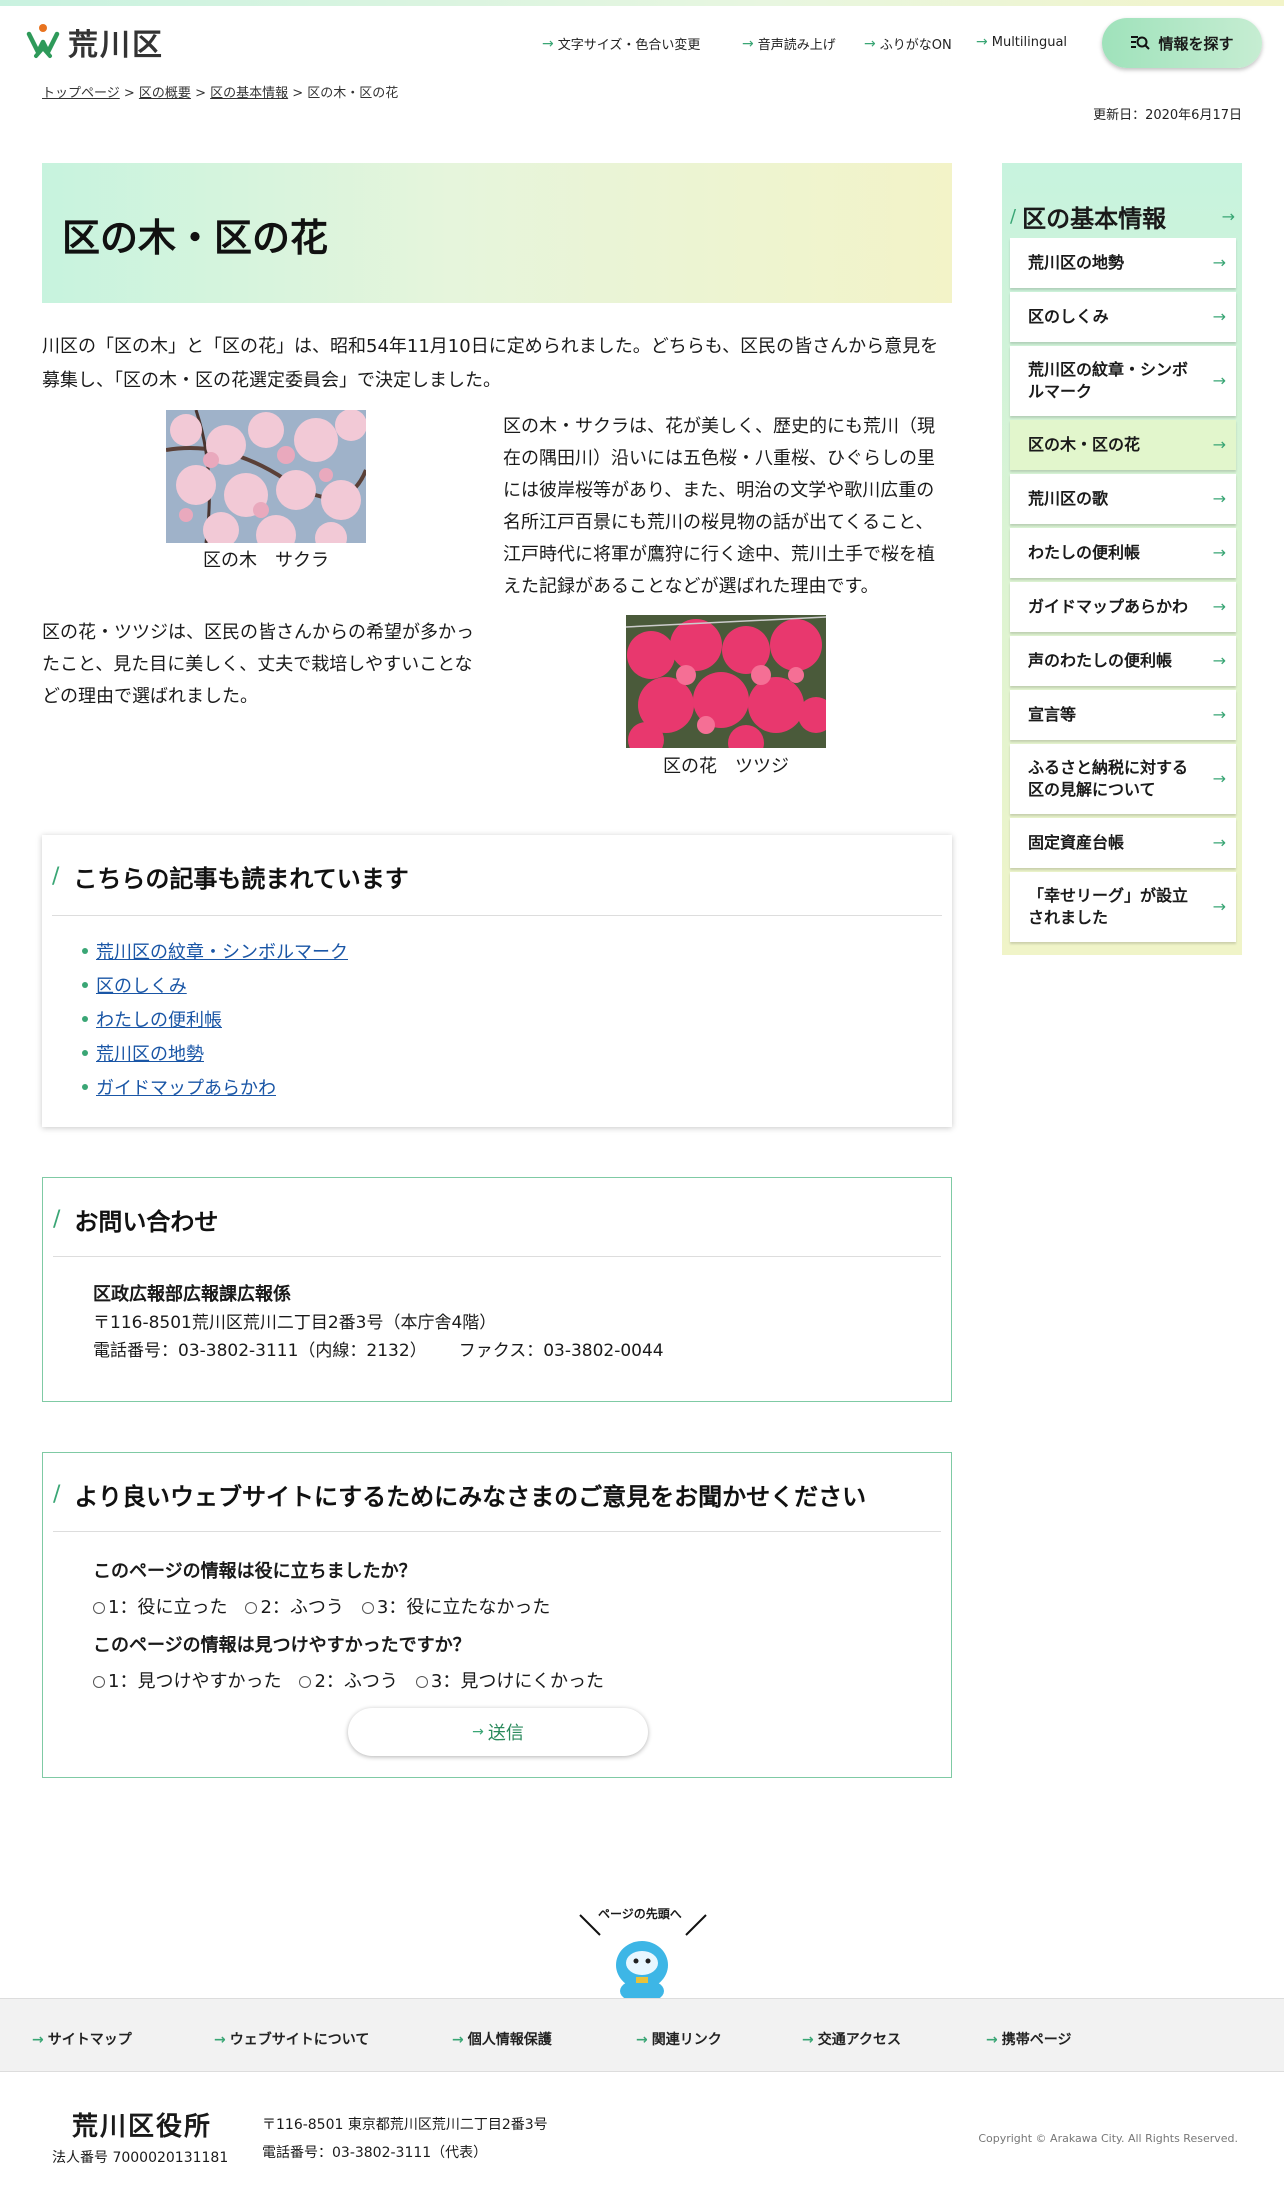 Image resolution: width=1284 pixels, height=2210 pixels. Describe the element at coordinates (1123, 445) in the screenshot. I see `sidebar-item-tree-flower: 区の木・区の花 →` at that location.